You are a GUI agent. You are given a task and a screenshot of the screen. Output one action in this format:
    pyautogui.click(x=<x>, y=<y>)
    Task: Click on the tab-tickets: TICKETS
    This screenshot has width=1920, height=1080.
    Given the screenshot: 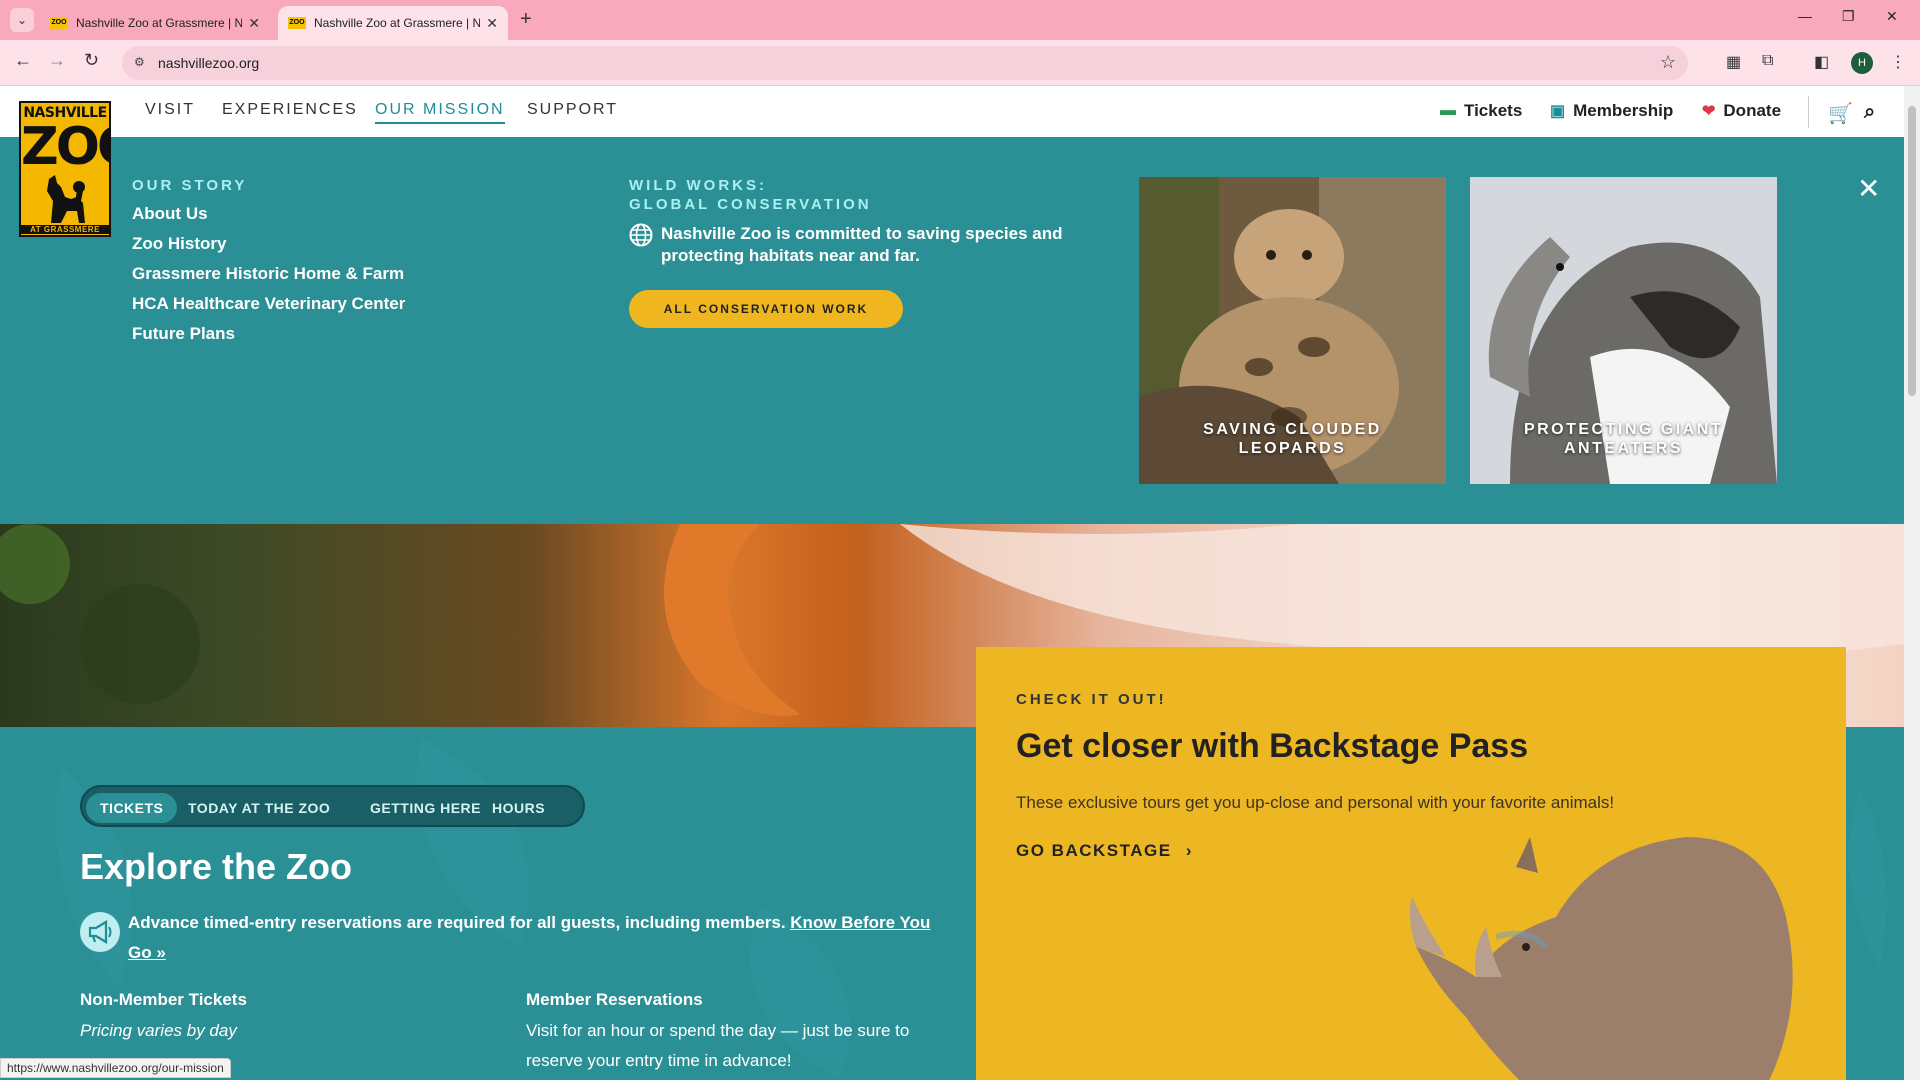 What is the action you would take?
    pyautogui.click(x=132, y=808)
    